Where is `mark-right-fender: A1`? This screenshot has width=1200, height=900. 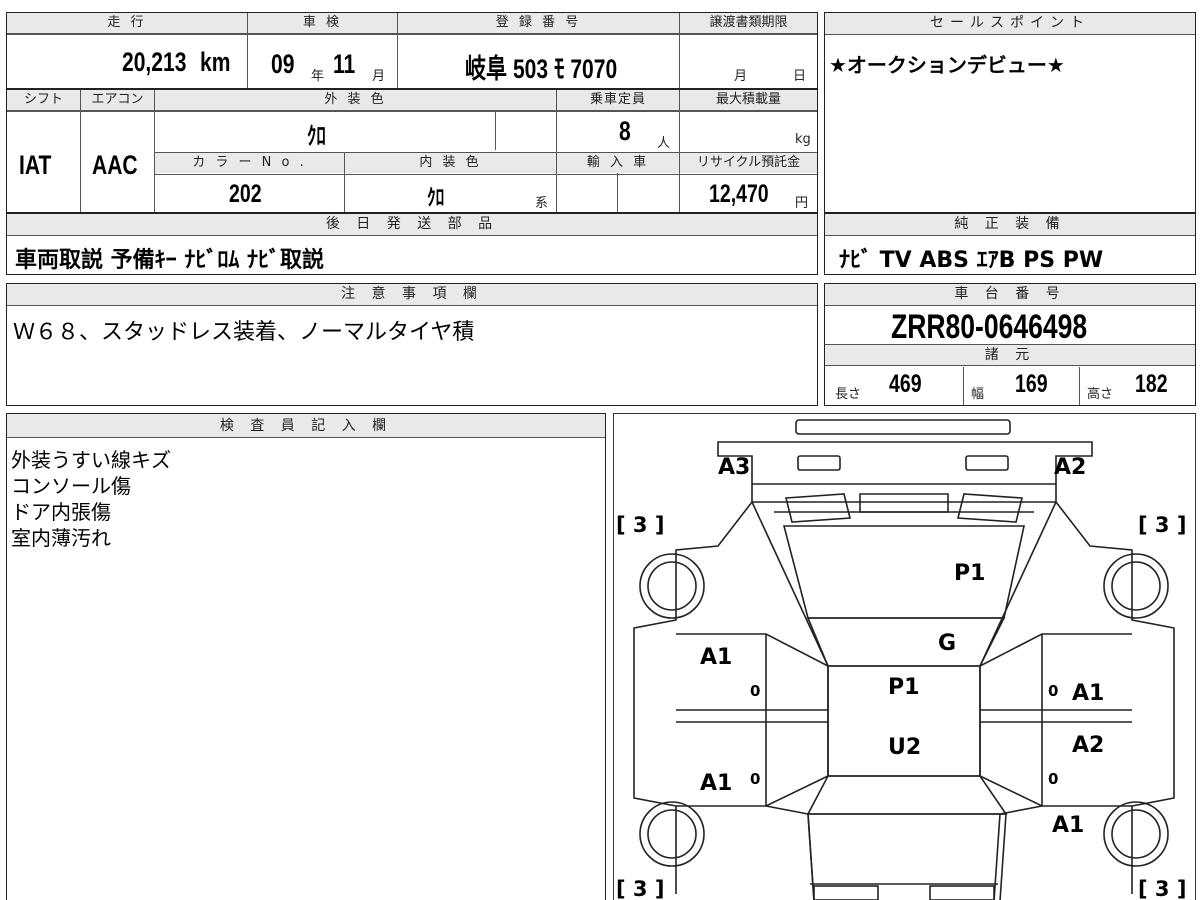 mark-right-fender: A1 is located at coordinates (1068, 825).